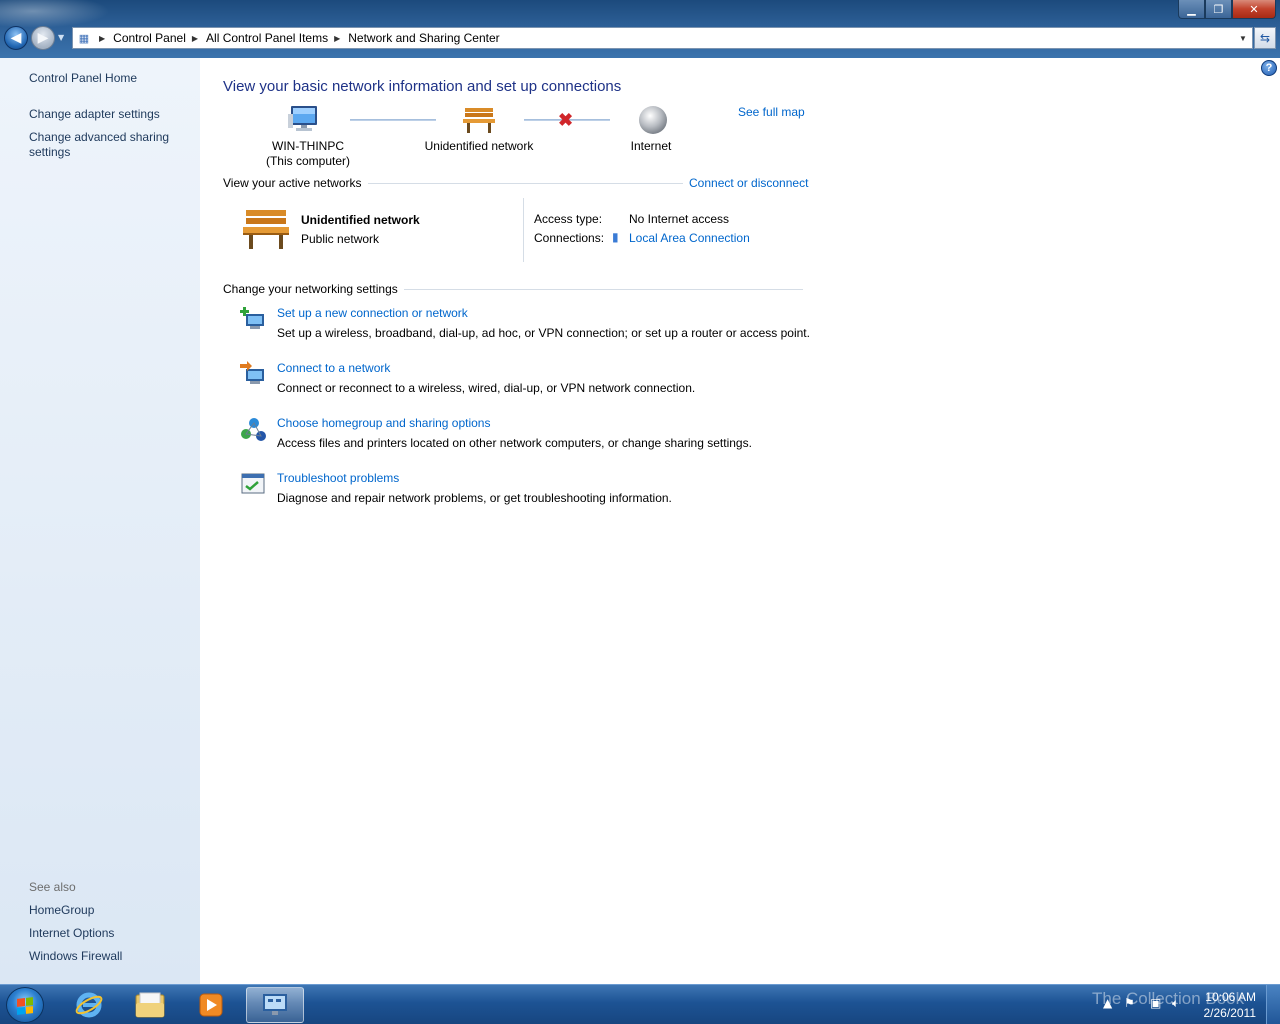 Image resolution: width=1280 pixels, height=1024 pixels. Describe the element at coordinates (1155, 1003) in the screenshot. I see `network-warning-icon: ▣` at that location.